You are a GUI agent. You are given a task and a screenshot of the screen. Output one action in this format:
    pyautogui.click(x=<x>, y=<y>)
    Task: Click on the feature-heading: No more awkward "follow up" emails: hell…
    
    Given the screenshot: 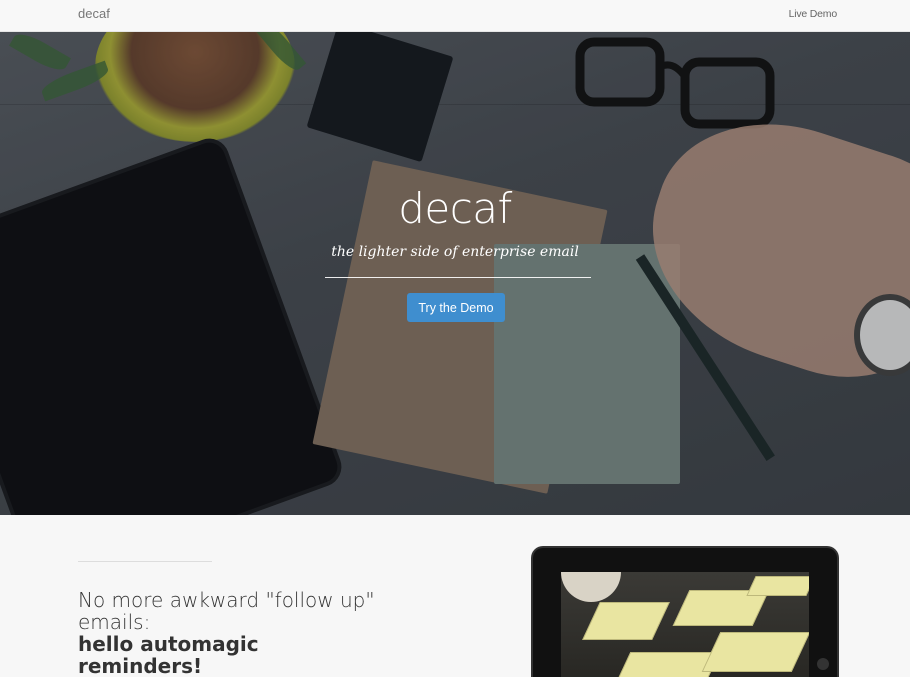 What is the action you would take?
    pyautogui.click(x=228, y=633)
    